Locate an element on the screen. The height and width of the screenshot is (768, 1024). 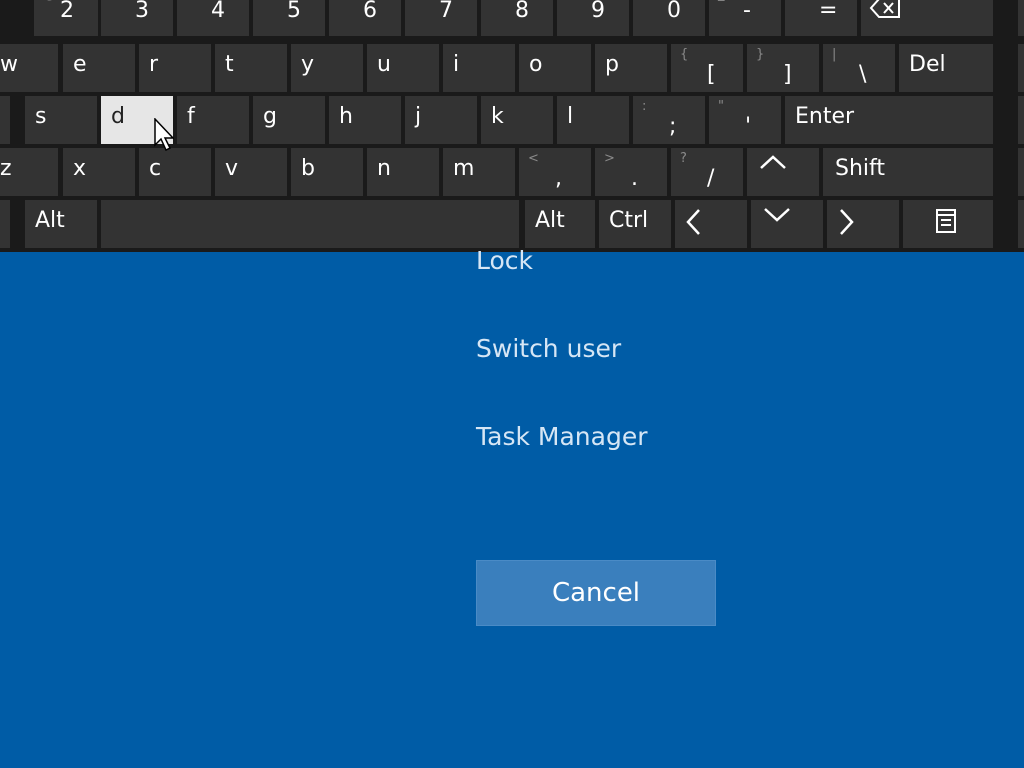
switch-user-option: Switch user is located at coordinates (548, 349).